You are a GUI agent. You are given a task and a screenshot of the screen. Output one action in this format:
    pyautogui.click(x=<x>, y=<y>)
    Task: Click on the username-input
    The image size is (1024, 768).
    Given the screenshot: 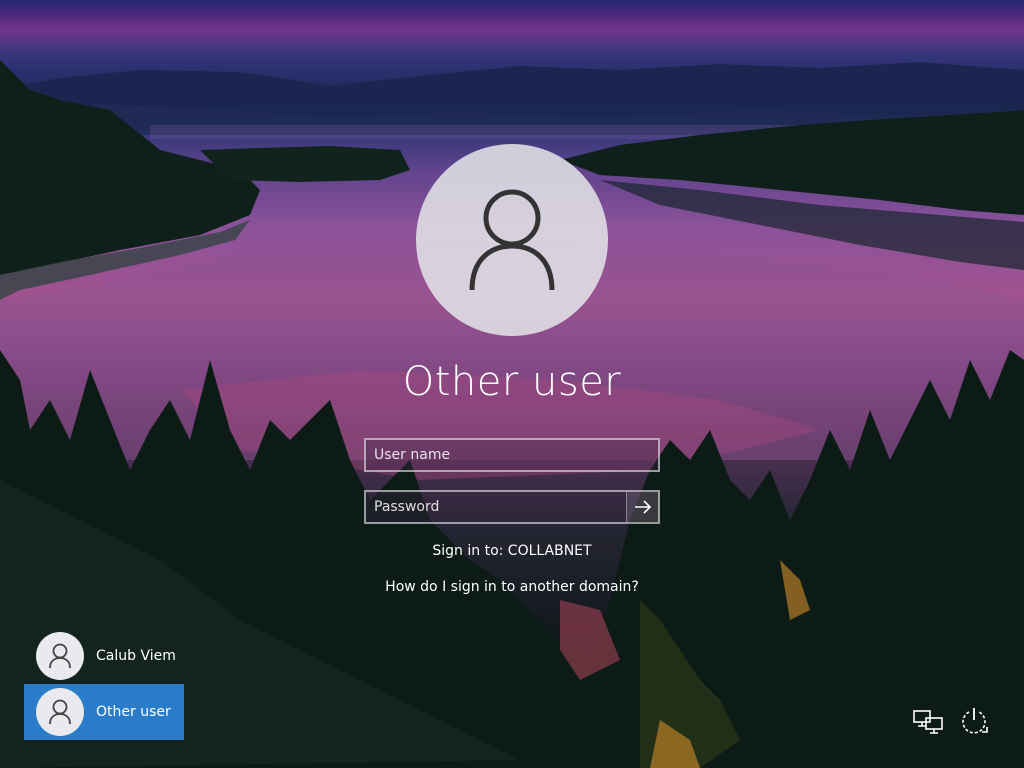 What is the action you would take?
    pyautogui.click(x=512, y=455)
    